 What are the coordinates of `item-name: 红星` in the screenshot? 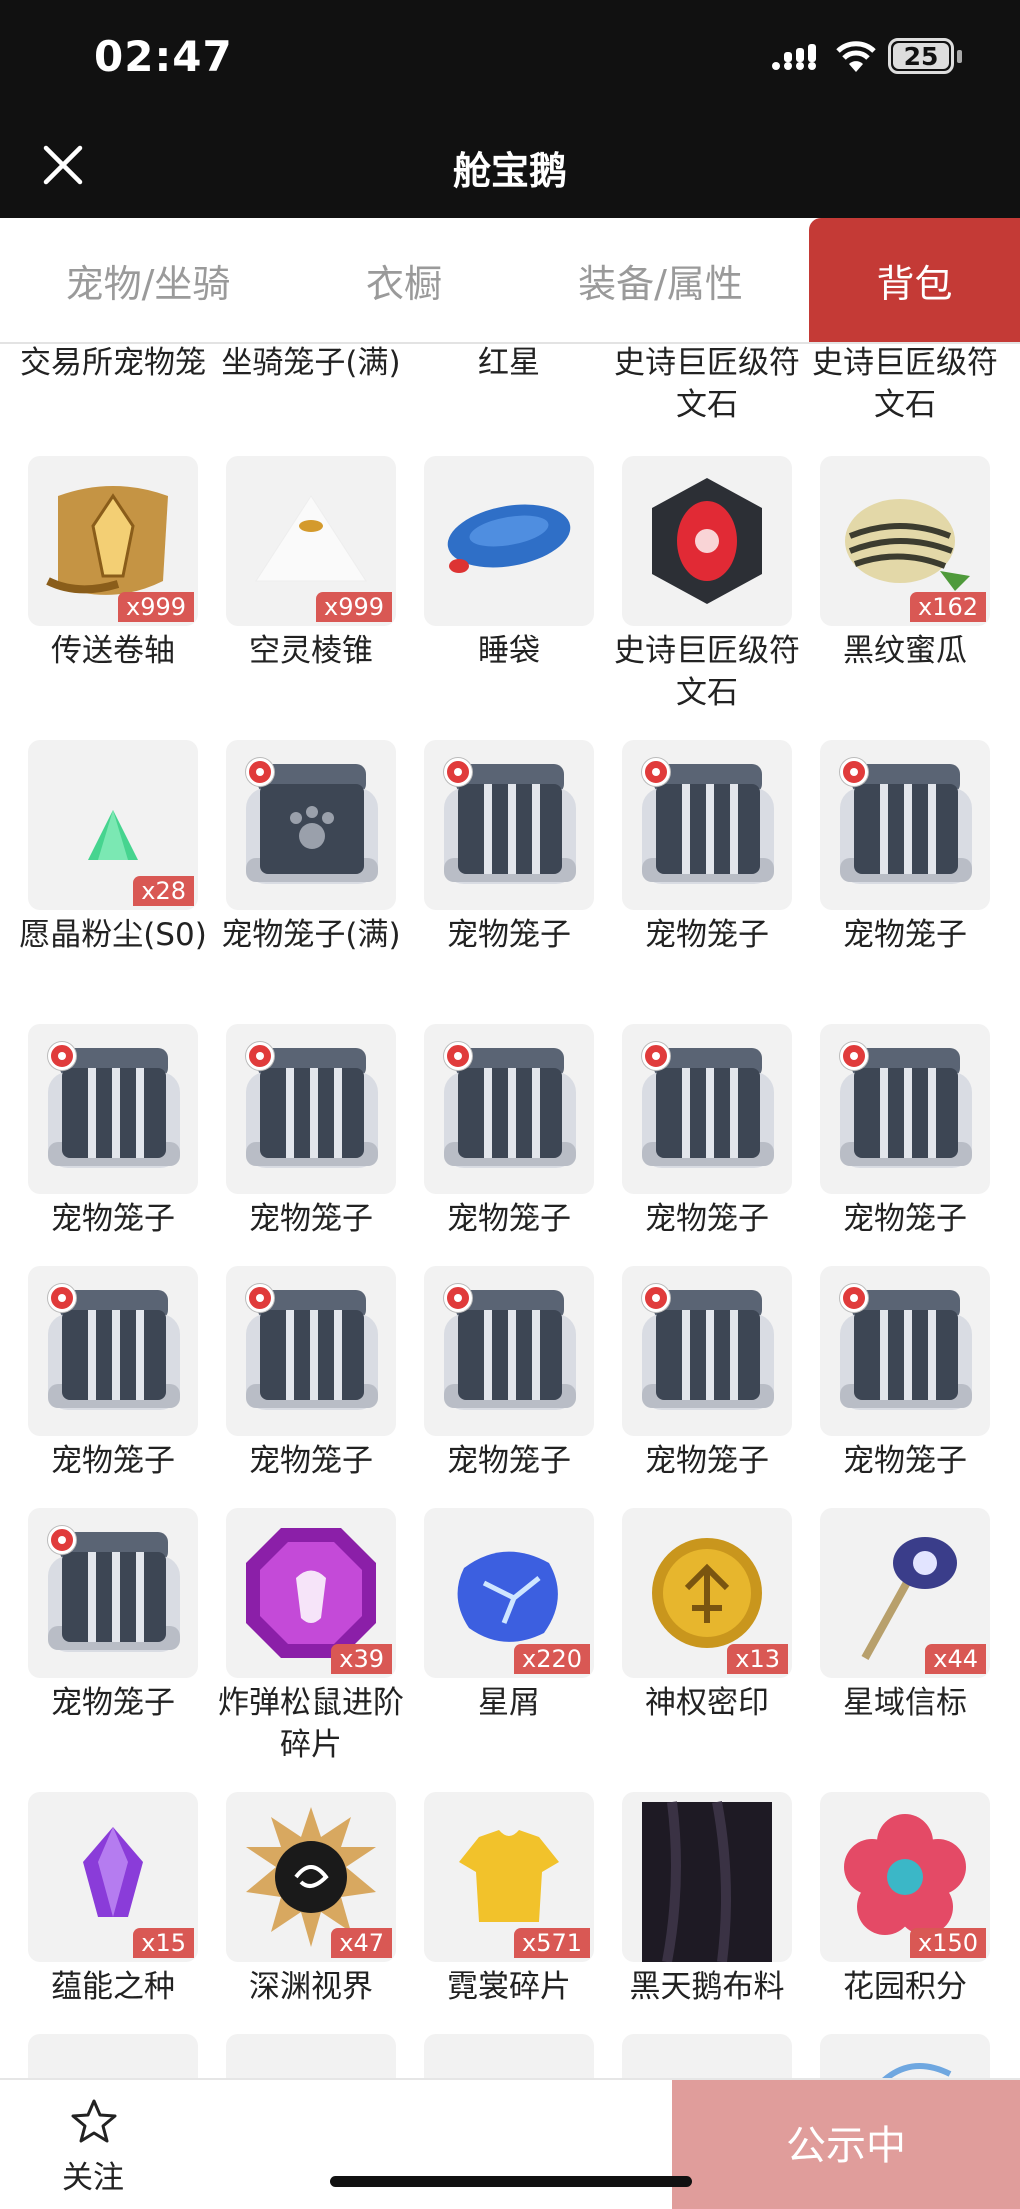 It's located at (509, 363).